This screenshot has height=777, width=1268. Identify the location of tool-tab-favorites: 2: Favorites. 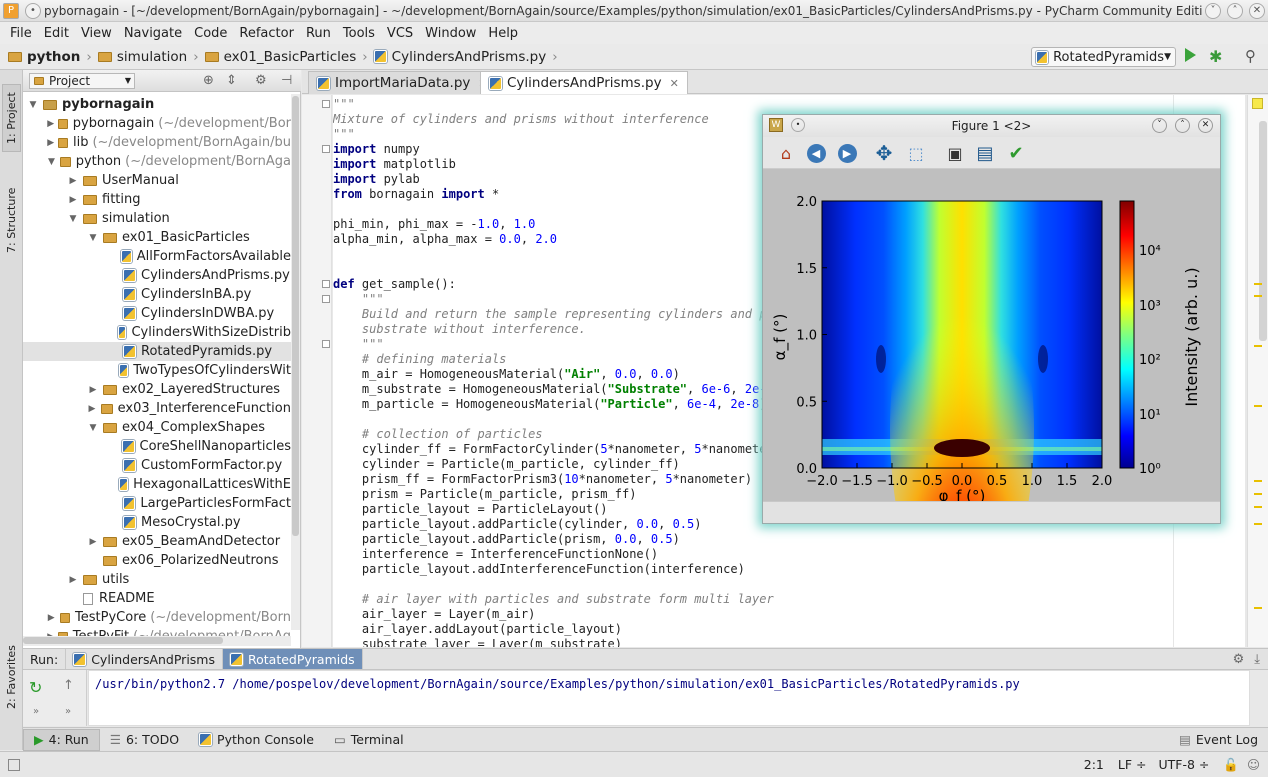
(11, 677).